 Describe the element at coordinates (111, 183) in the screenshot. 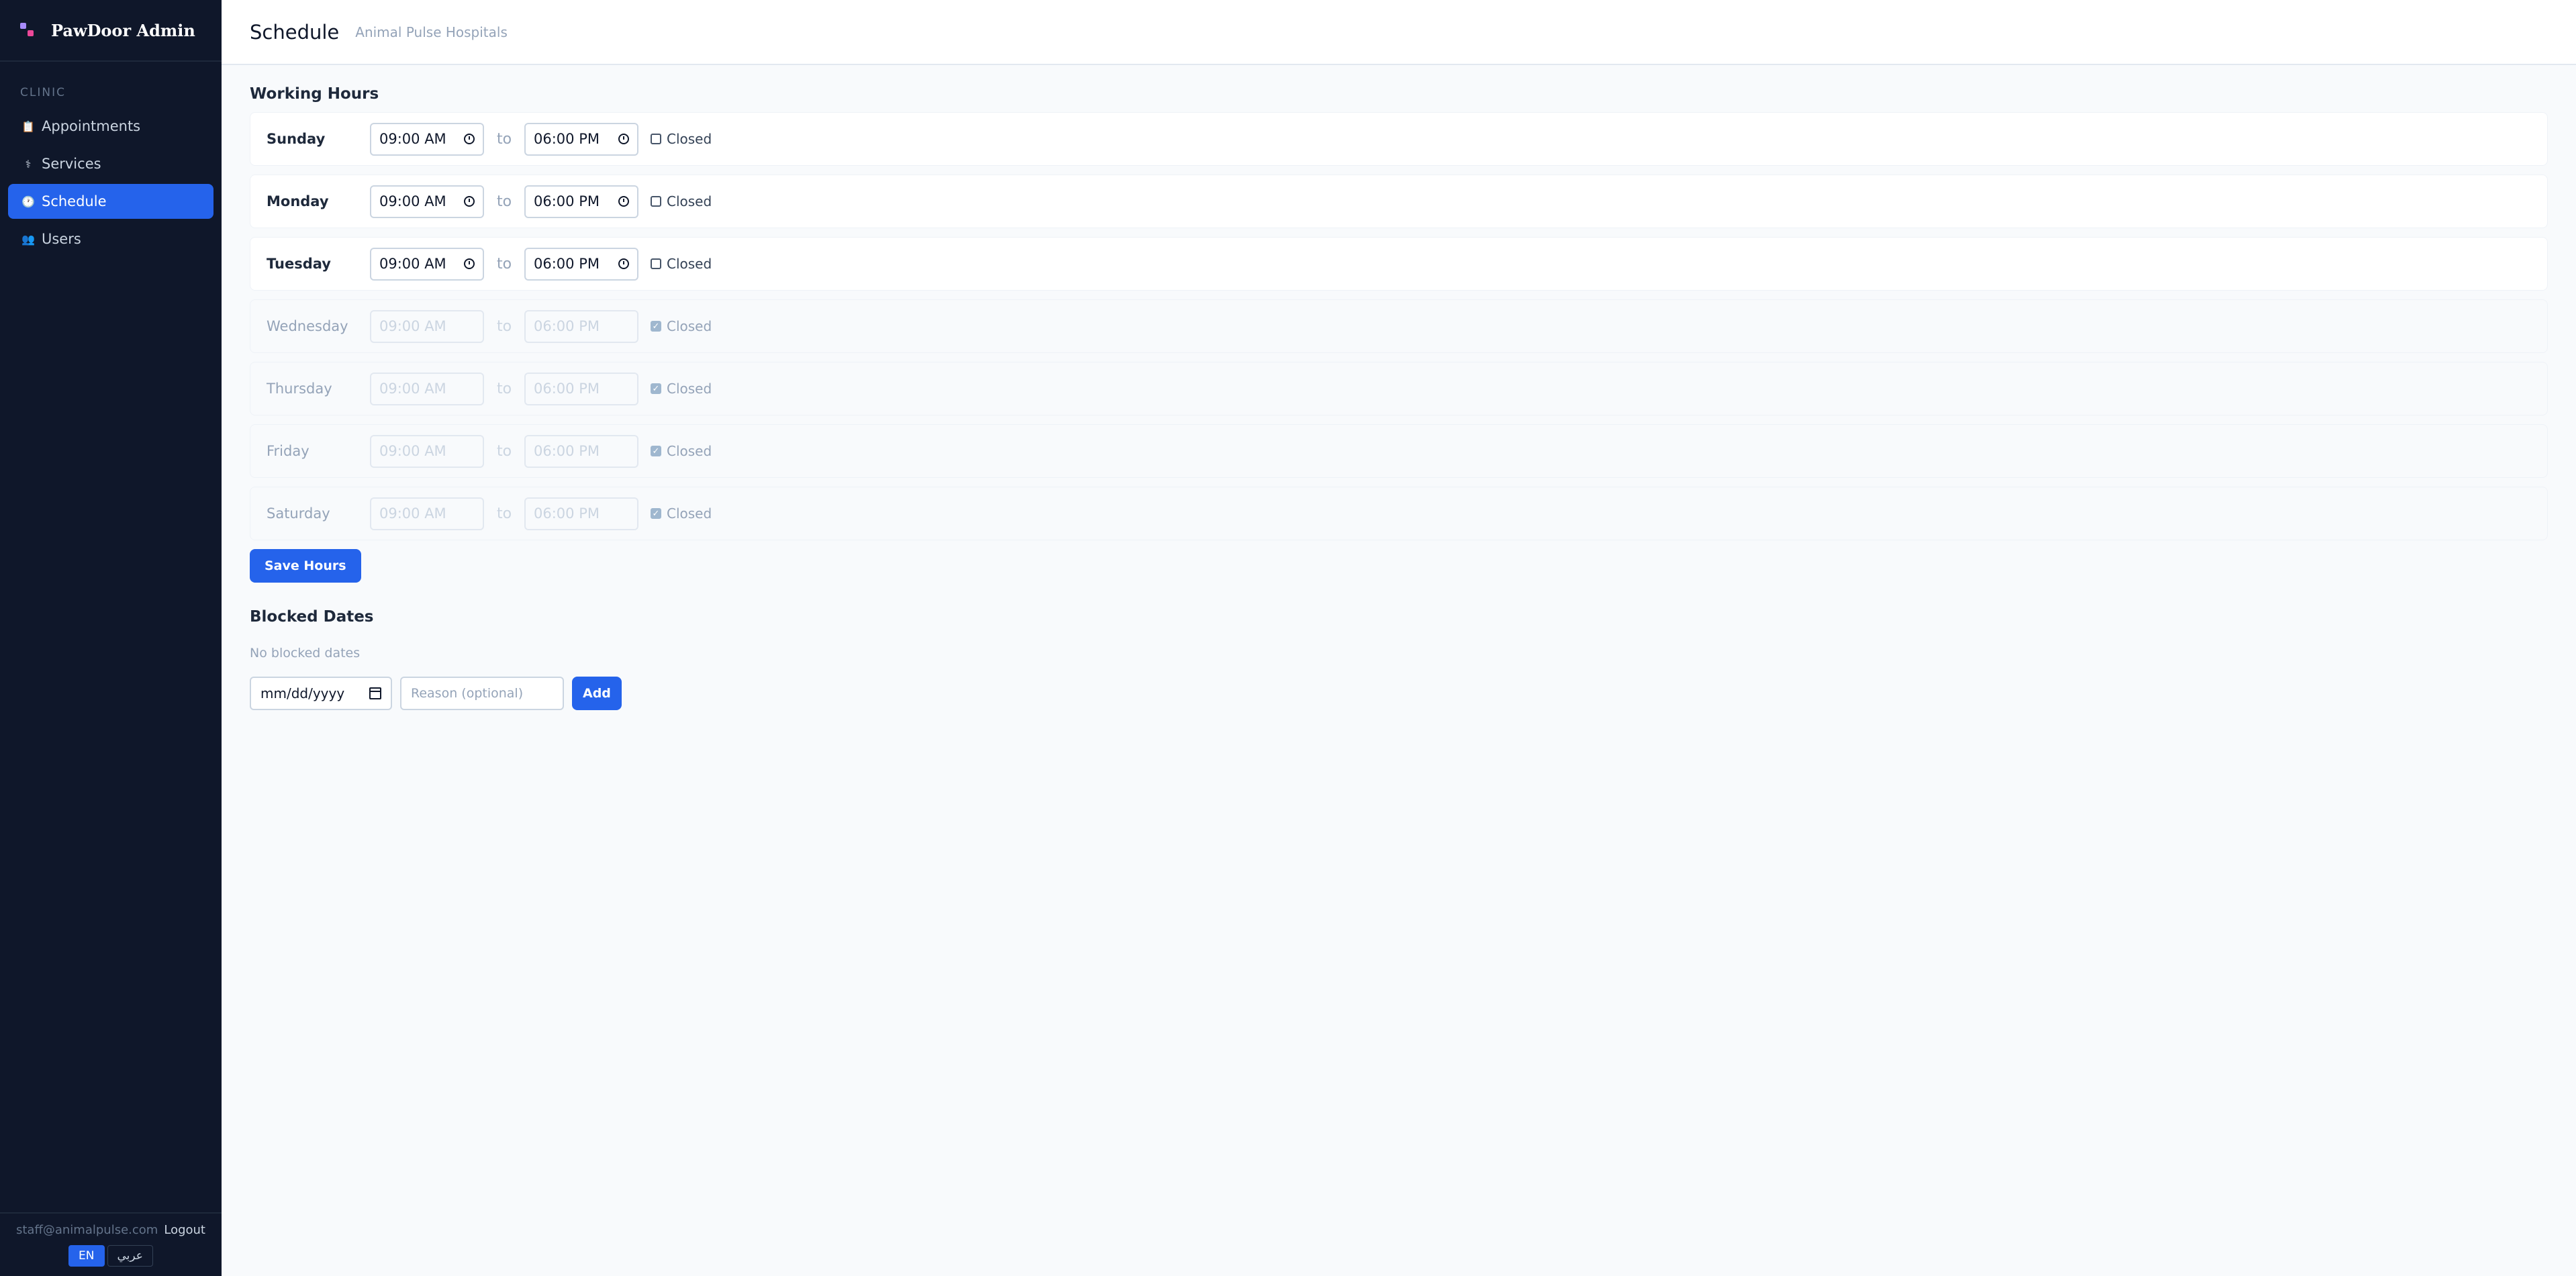

I see `sidebar-nav: 📋 Appointments ⚕ Services 🕐 Schedule 👥 Users` at that location.